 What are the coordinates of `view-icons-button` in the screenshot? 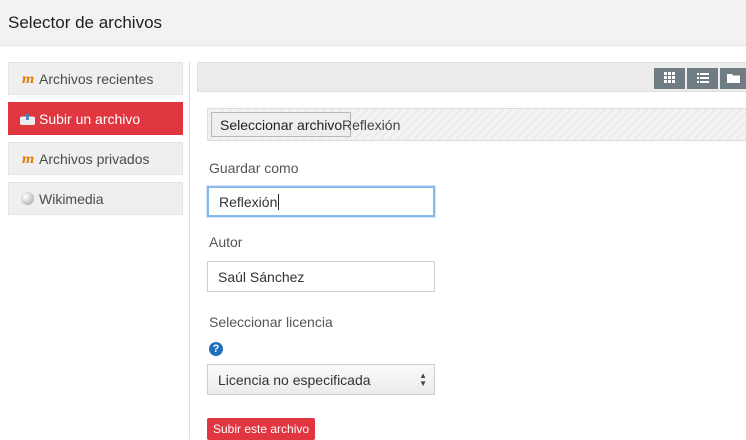 It's located at (669, 78).